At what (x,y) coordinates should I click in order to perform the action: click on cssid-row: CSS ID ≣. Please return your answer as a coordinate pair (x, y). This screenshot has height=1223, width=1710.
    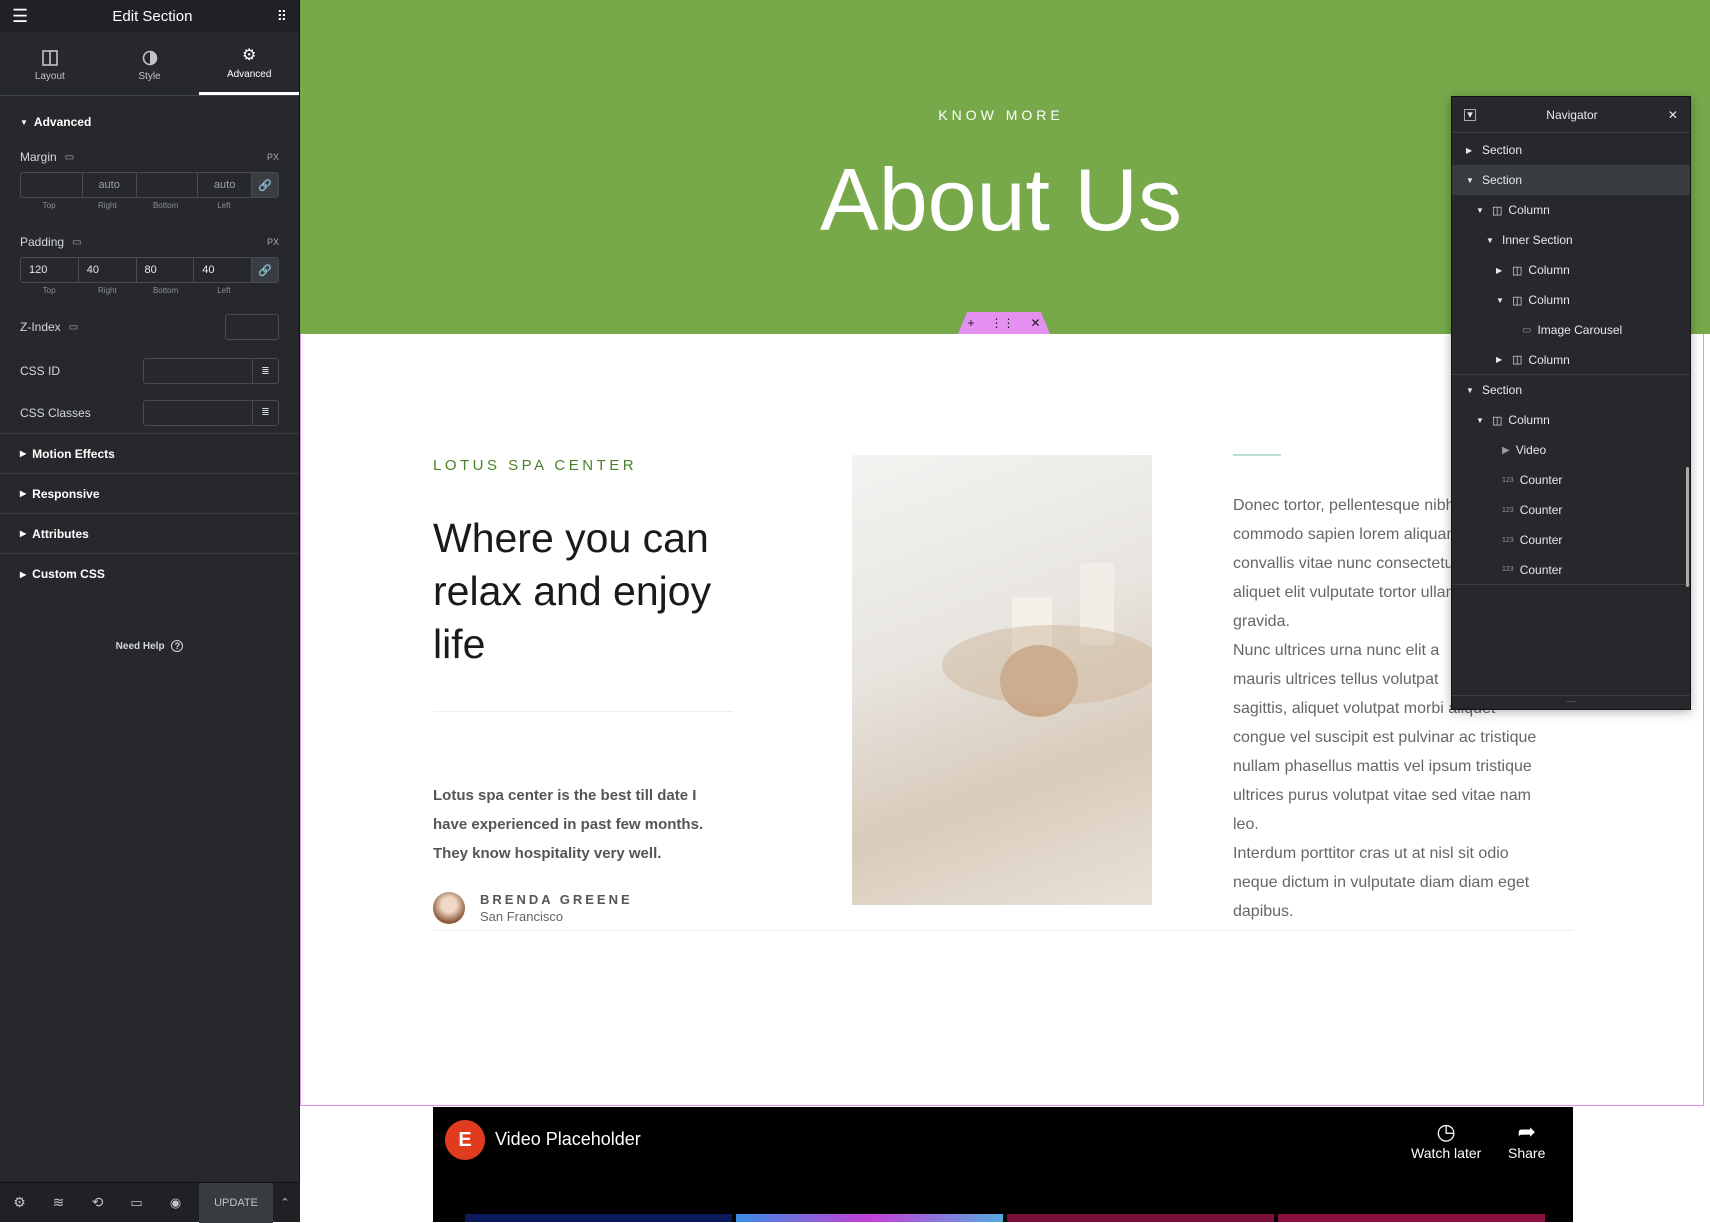
    Looking at the image, I should click on (149, 371).